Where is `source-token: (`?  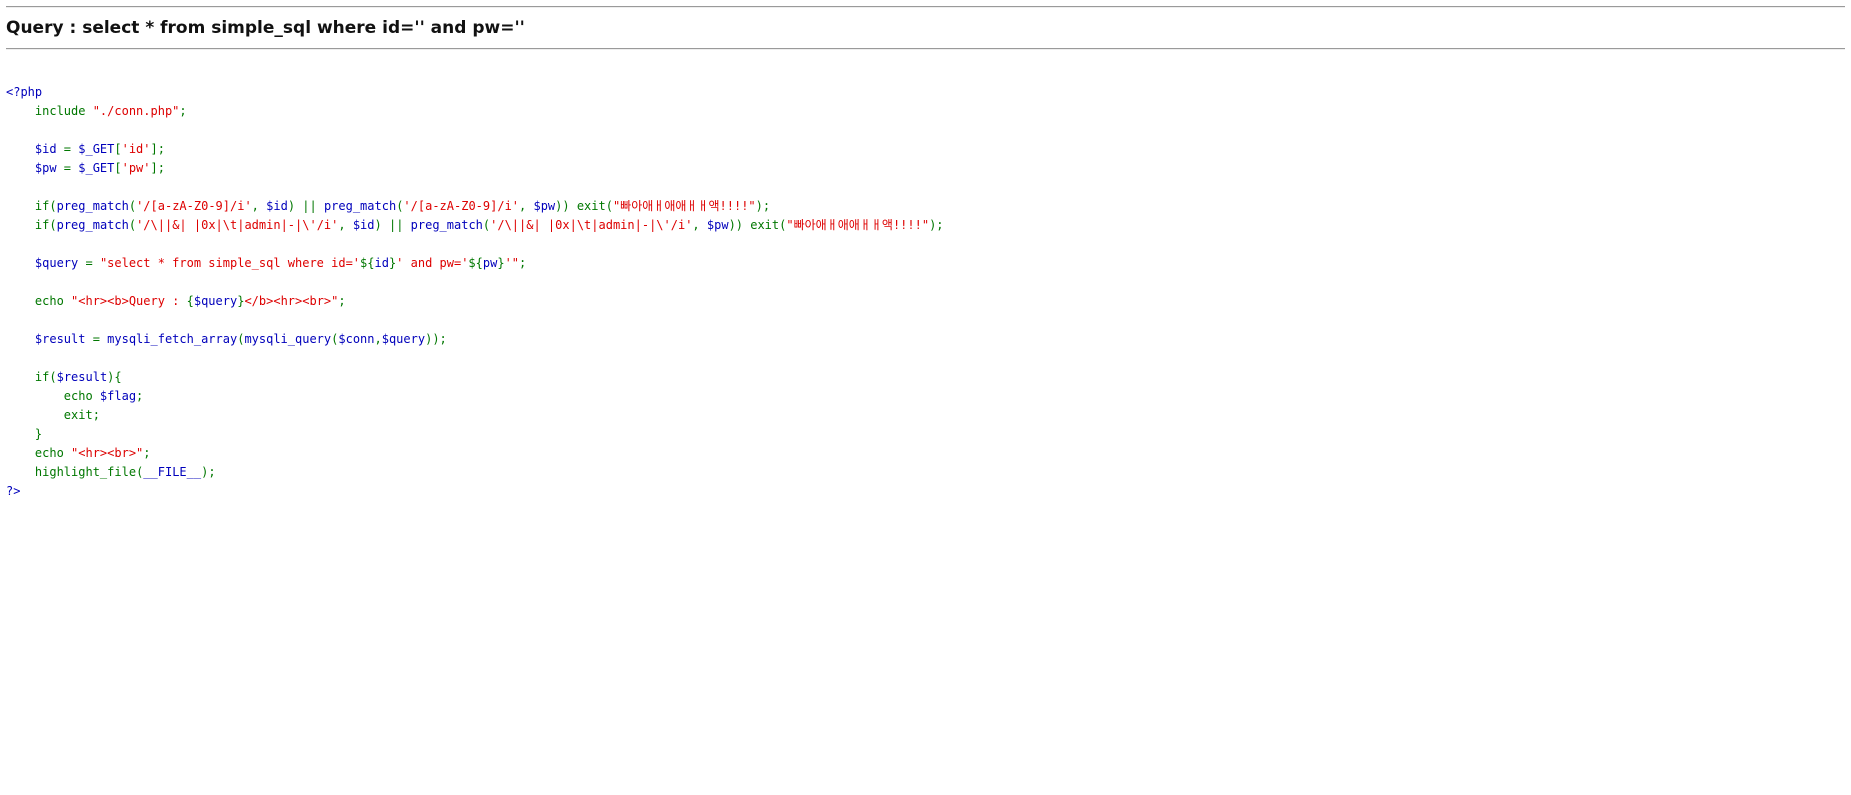
source-token: ( is located at coordinates (132, 206).